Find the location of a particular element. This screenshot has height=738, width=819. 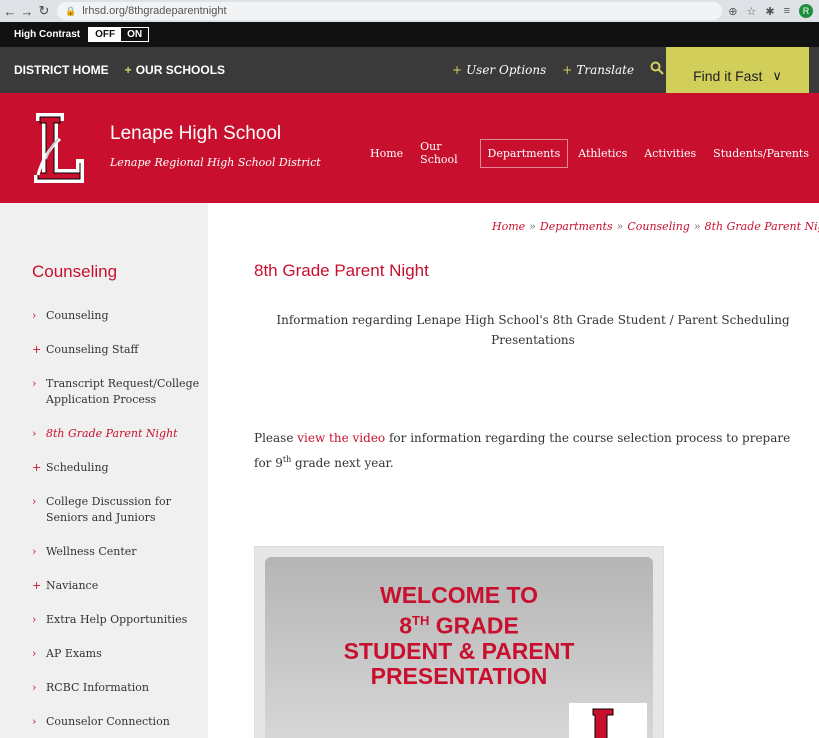

sidebar-item: + Counseling Staff is located at coordinates (118, 350).